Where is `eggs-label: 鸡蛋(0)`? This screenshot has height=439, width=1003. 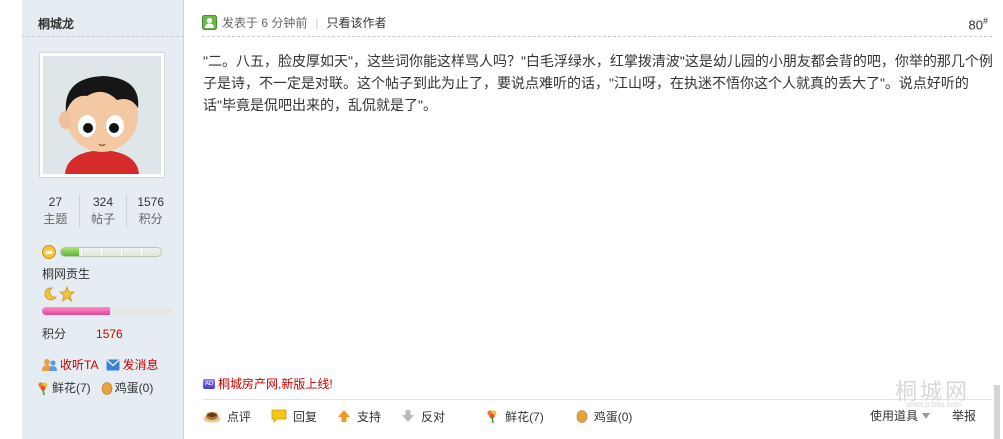 eggs-label: 鸡蛋(0) is located at coordinates (613, 416).